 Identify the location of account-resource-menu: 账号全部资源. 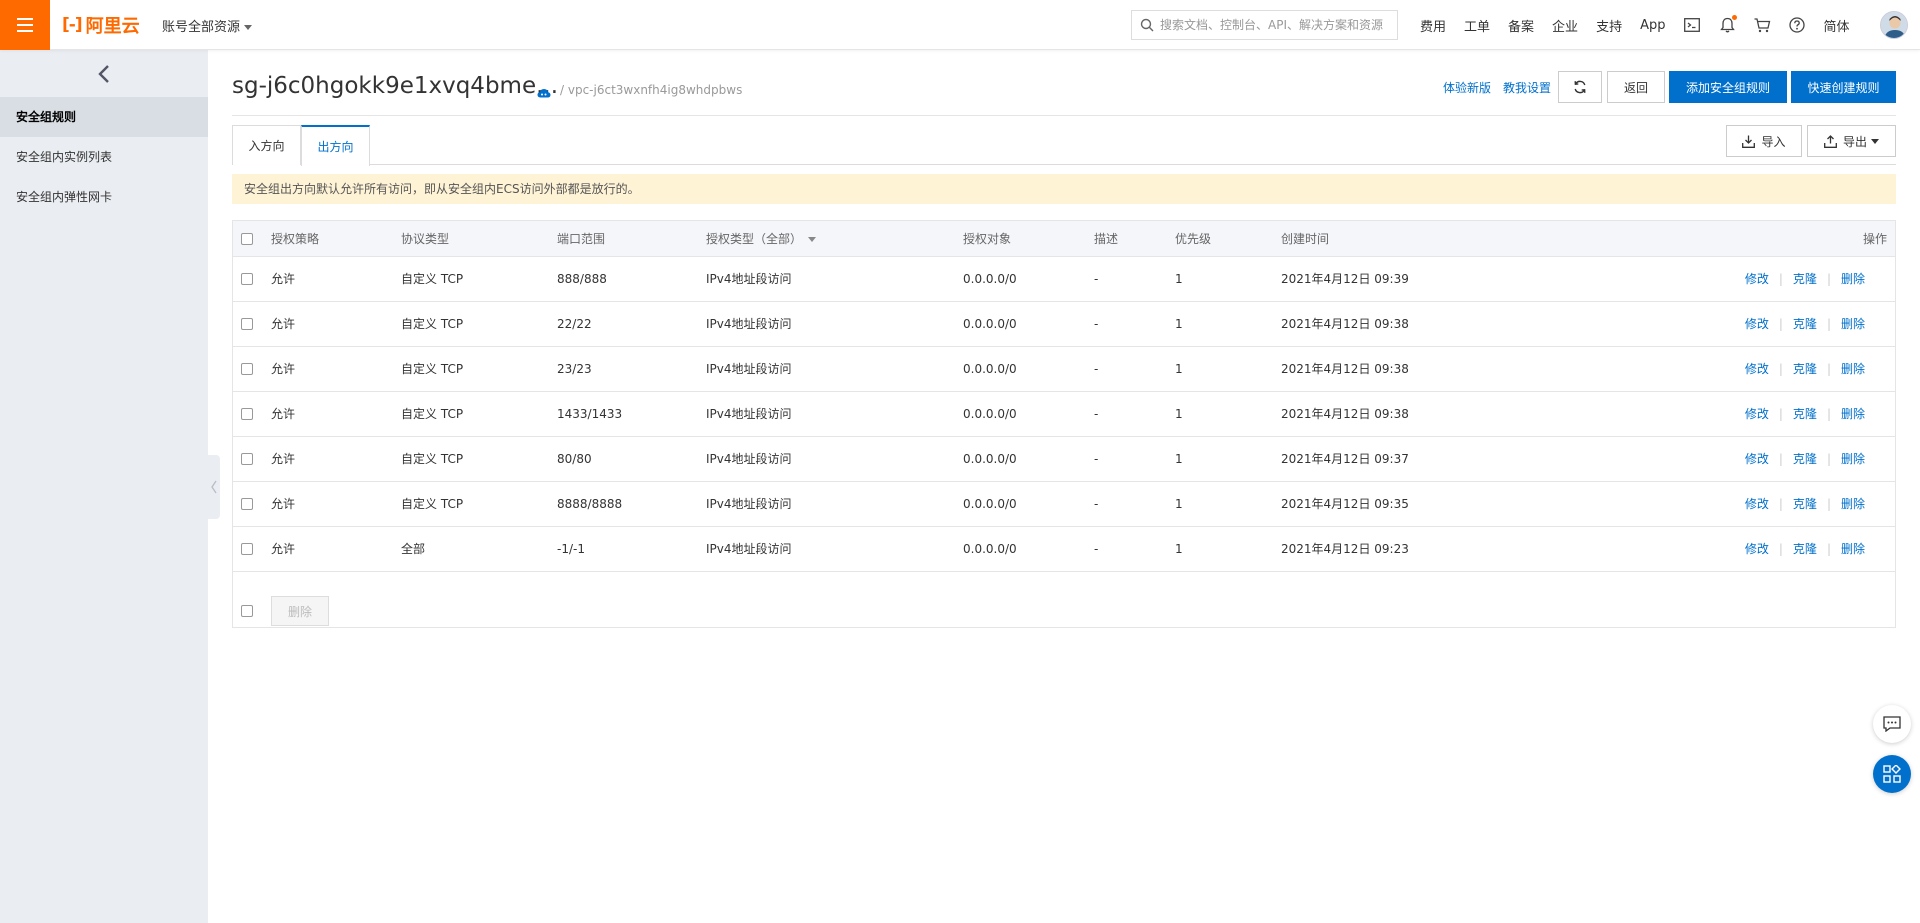
(207, 25).